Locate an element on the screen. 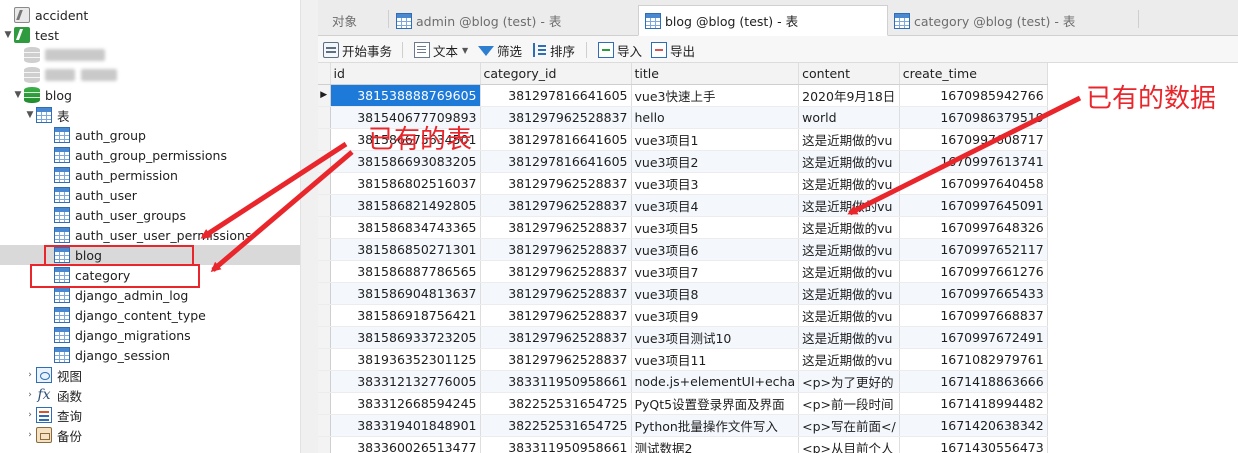 The height and width of the screenshot is (453, 1238). filter-button: 筛选 is located at coordinates (500, 50).